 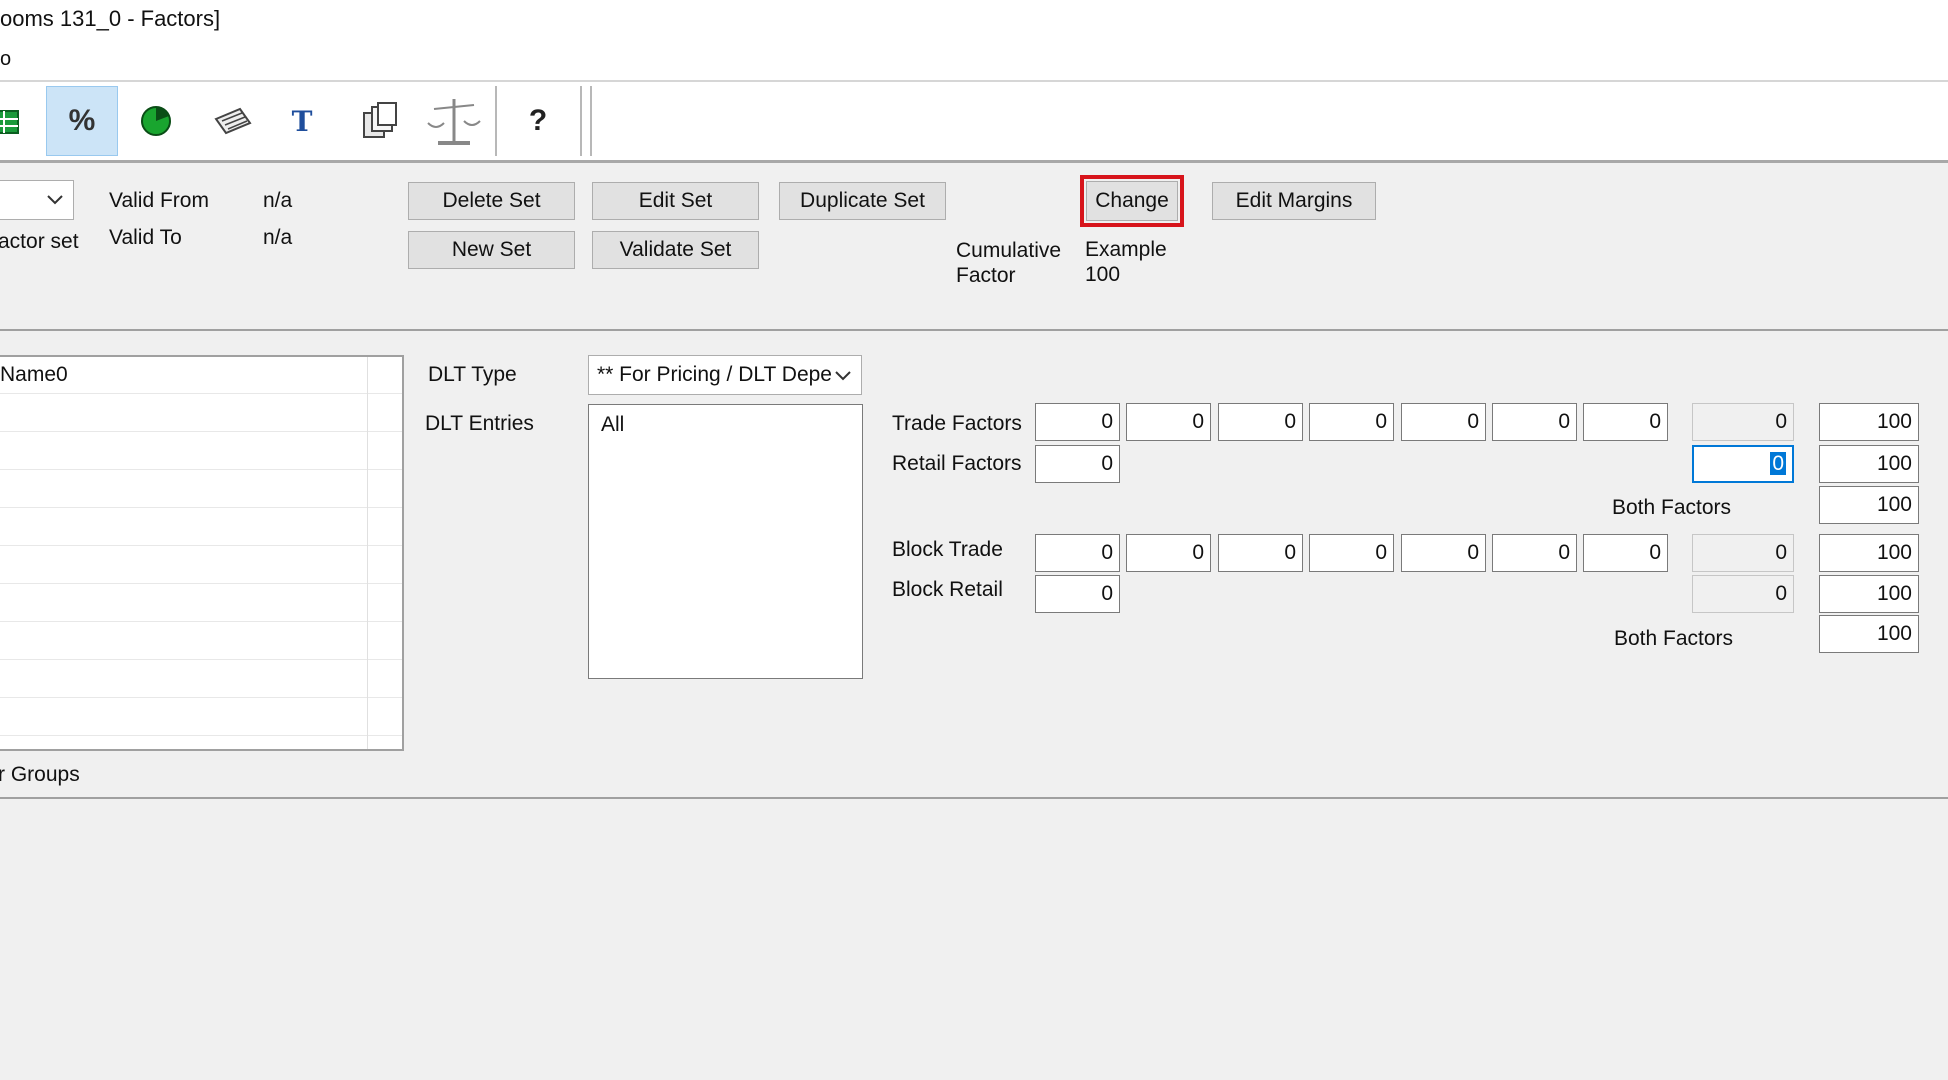 What do you see at coordinates (862, 201) in the screenshot?
I see `duplicate-set-button: Duplicate Set` at bounding box center [862, 201].